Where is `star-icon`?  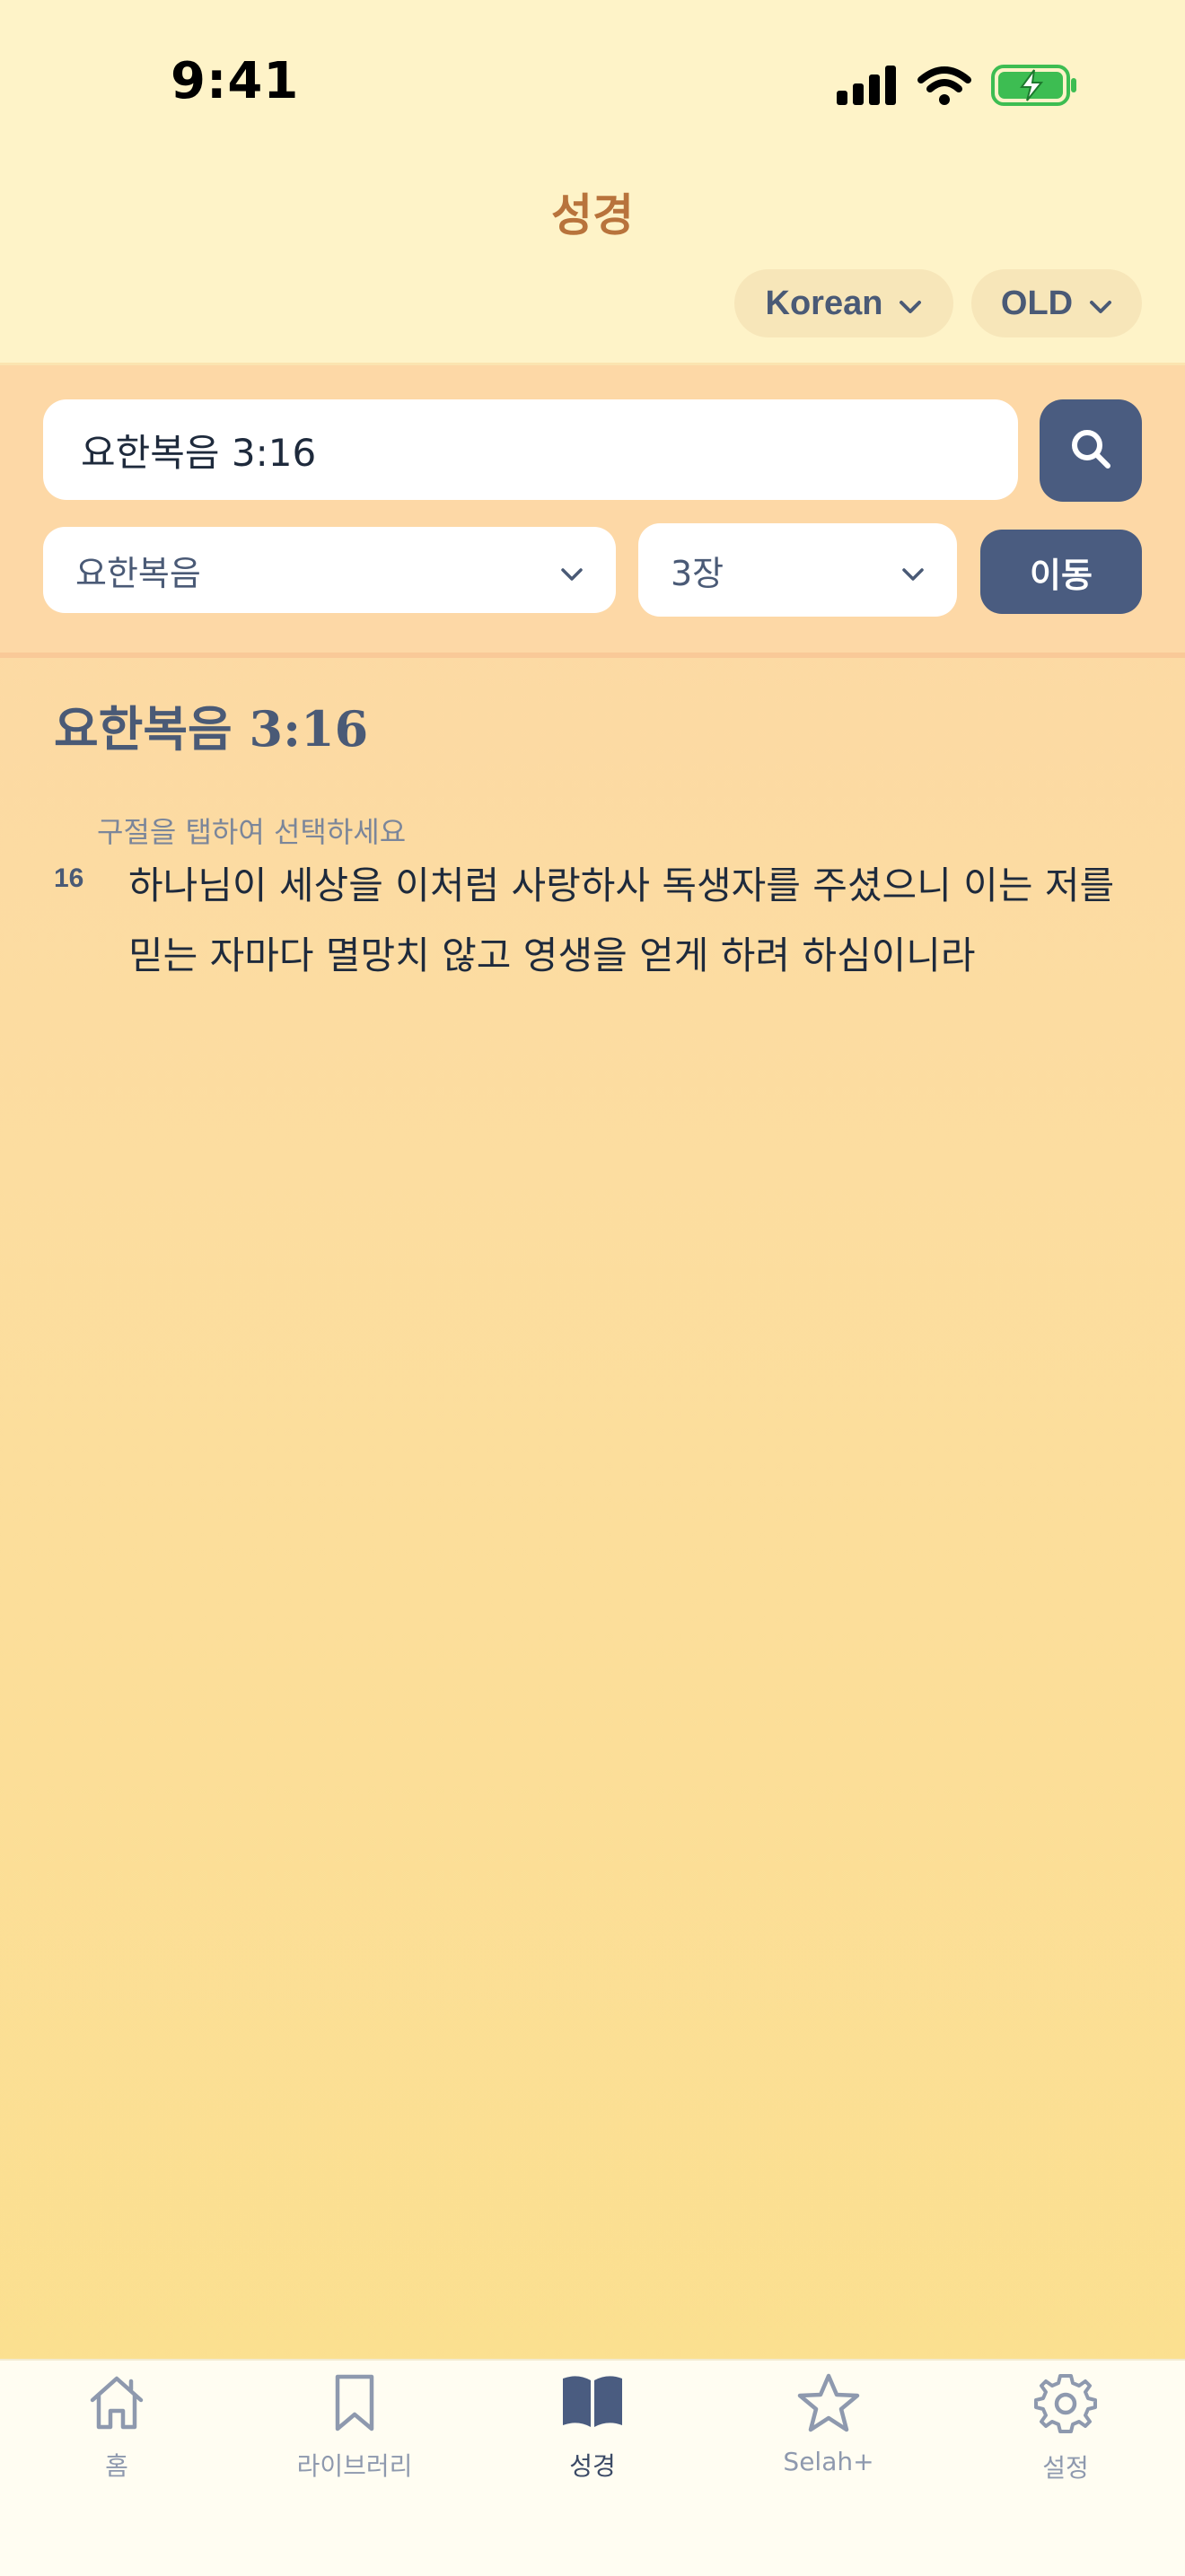 star-icon is located at coordinates (828, 2404).